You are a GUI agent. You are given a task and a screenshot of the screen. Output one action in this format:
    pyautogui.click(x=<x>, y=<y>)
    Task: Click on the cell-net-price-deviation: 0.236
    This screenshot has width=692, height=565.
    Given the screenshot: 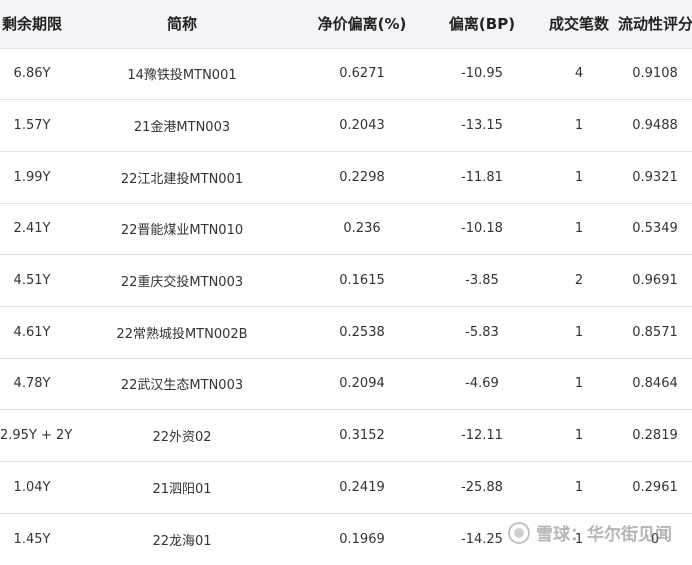 What is the action you would take?
    pyautogui.click(x=362, y=229)
    